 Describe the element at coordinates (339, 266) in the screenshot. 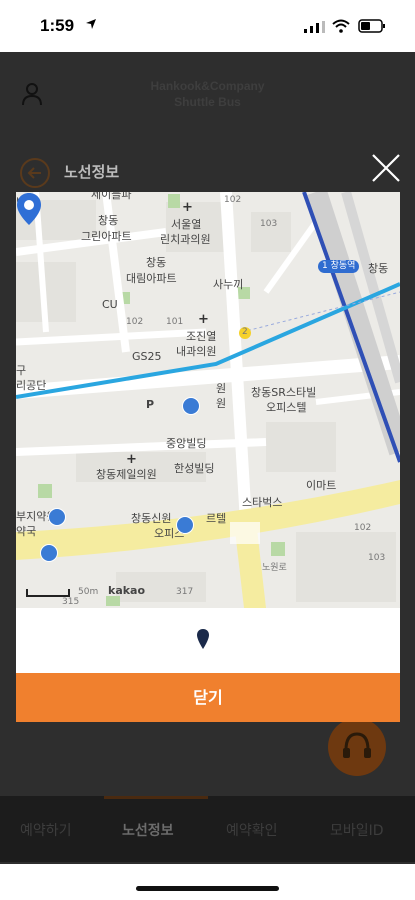

I see `subway-station-badge: 1 창동역` at that location.